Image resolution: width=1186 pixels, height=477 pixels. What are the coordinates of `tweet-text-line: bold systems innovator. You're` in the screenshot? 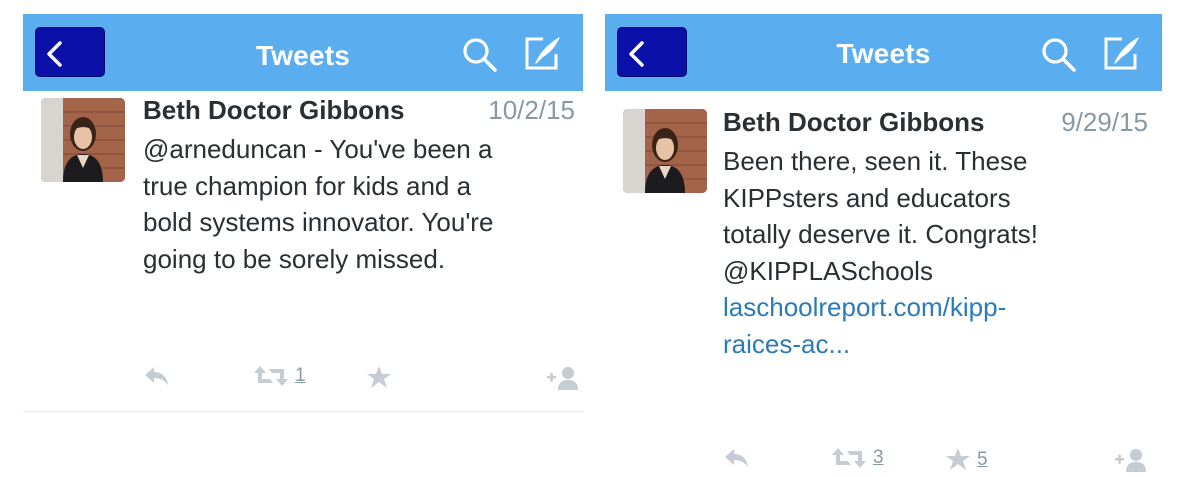 It's located at (318, 222).